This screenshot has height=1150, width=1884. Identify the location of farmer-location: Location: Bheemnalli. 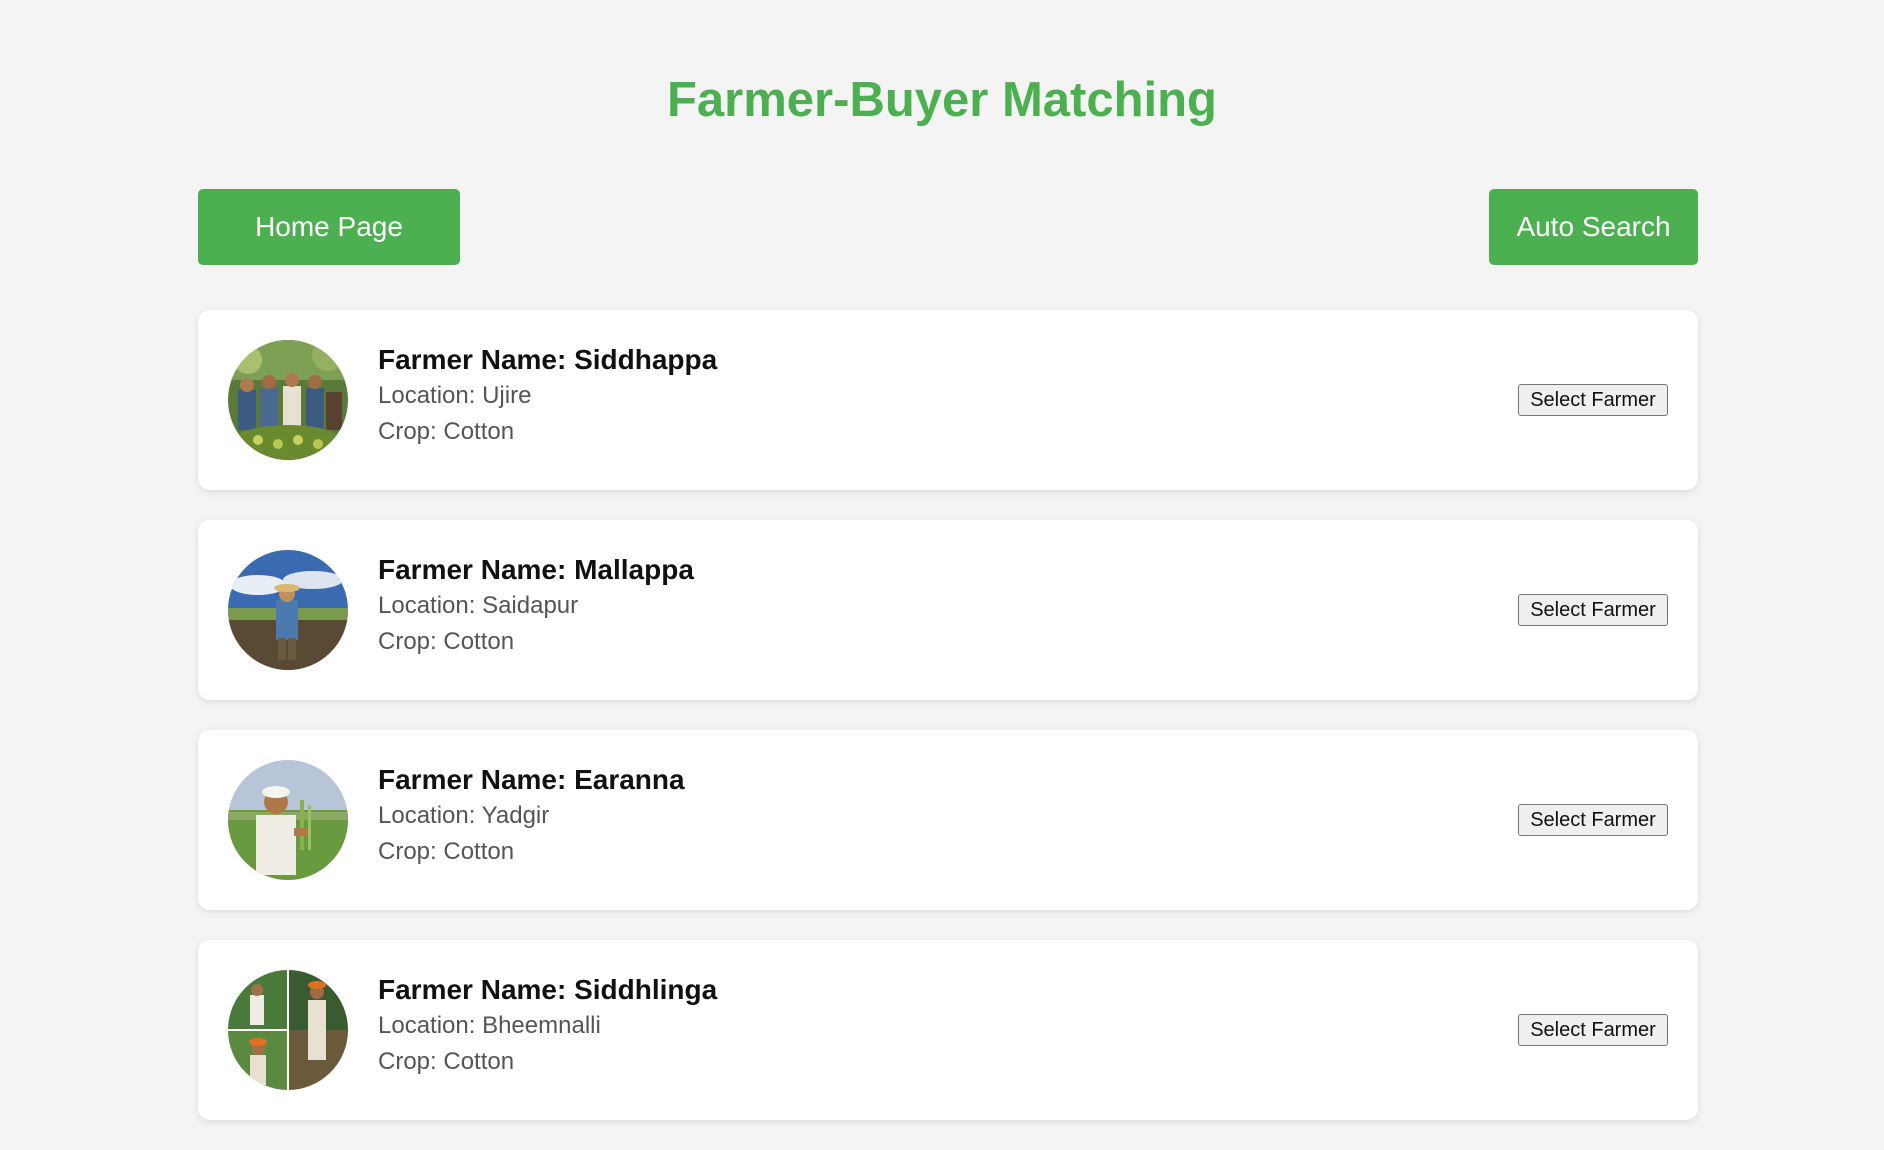
(489, 1025).